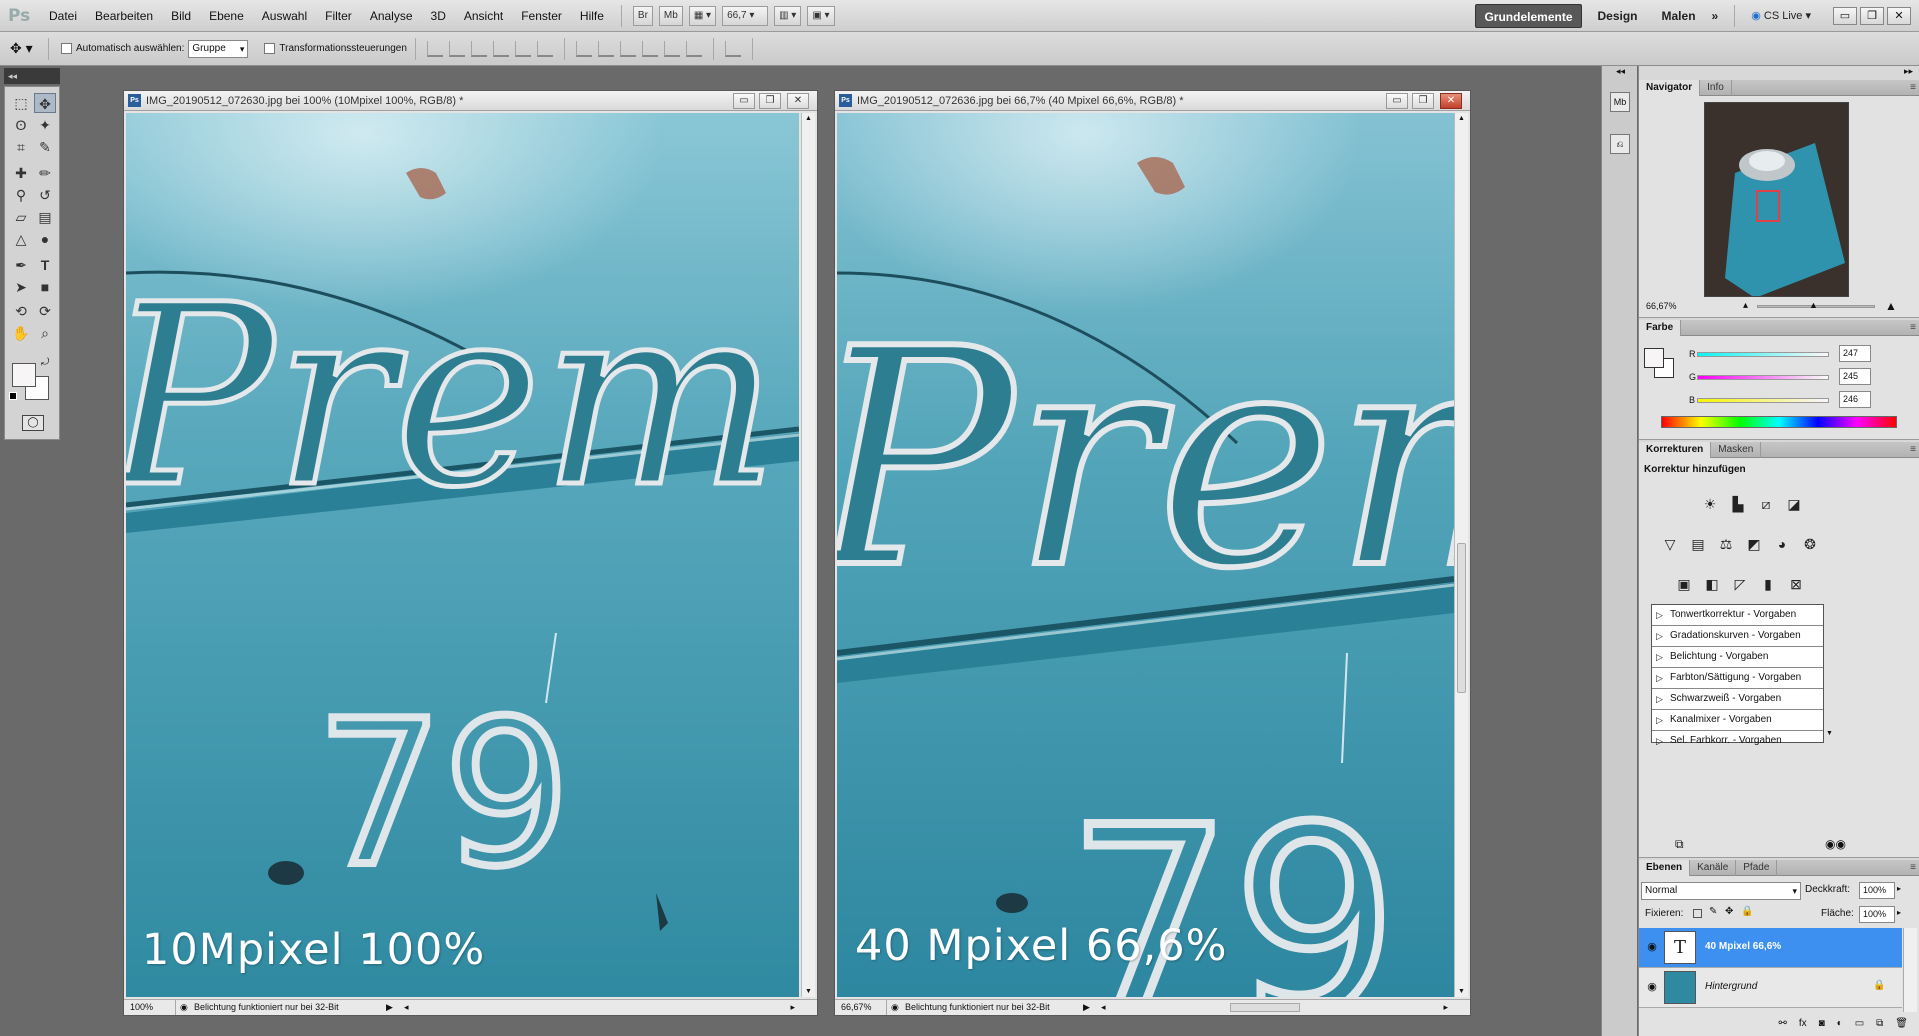 The height and width of the screenshot is (1036, 1919). I want to click on hand-tool-icon: ✋, so click(21, 333).